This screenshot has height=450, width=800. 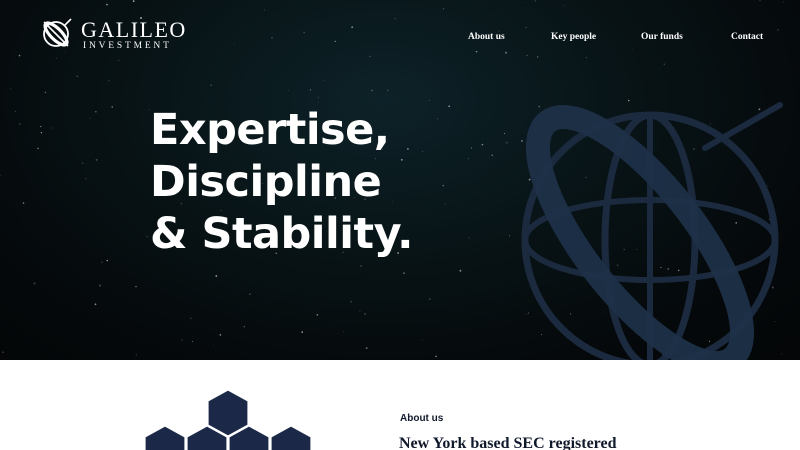 What do you see at coordinates (747, 37) in the screenshot?
I see `nav-link-contact: Contact` at bounding box center [747, 37].